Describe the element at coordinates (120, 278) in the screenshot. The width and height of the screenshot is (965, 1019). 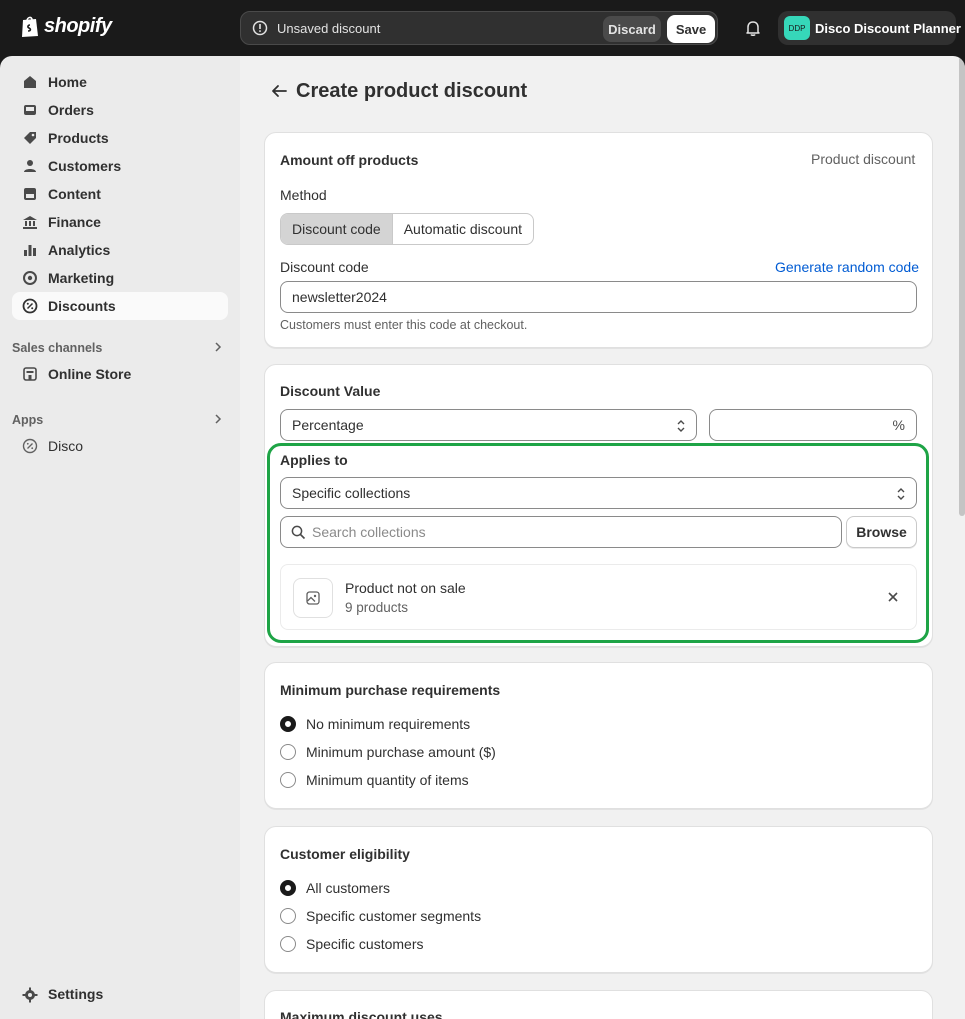
I see `sidebar-item-marketing: Marketing` at that location.